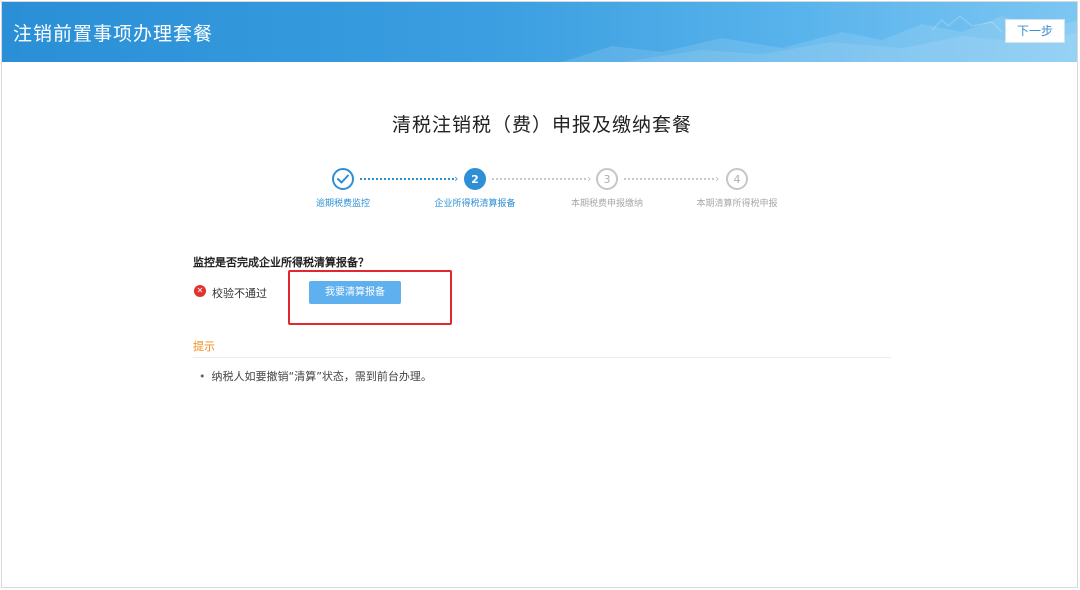 This screenshot has width=1080, height=590. Describe the element at coordinates (321, 376) in the screenshot. I see `tip-text: 纳税人如要撤销“清算”状态，需到前台办理。` at that location.